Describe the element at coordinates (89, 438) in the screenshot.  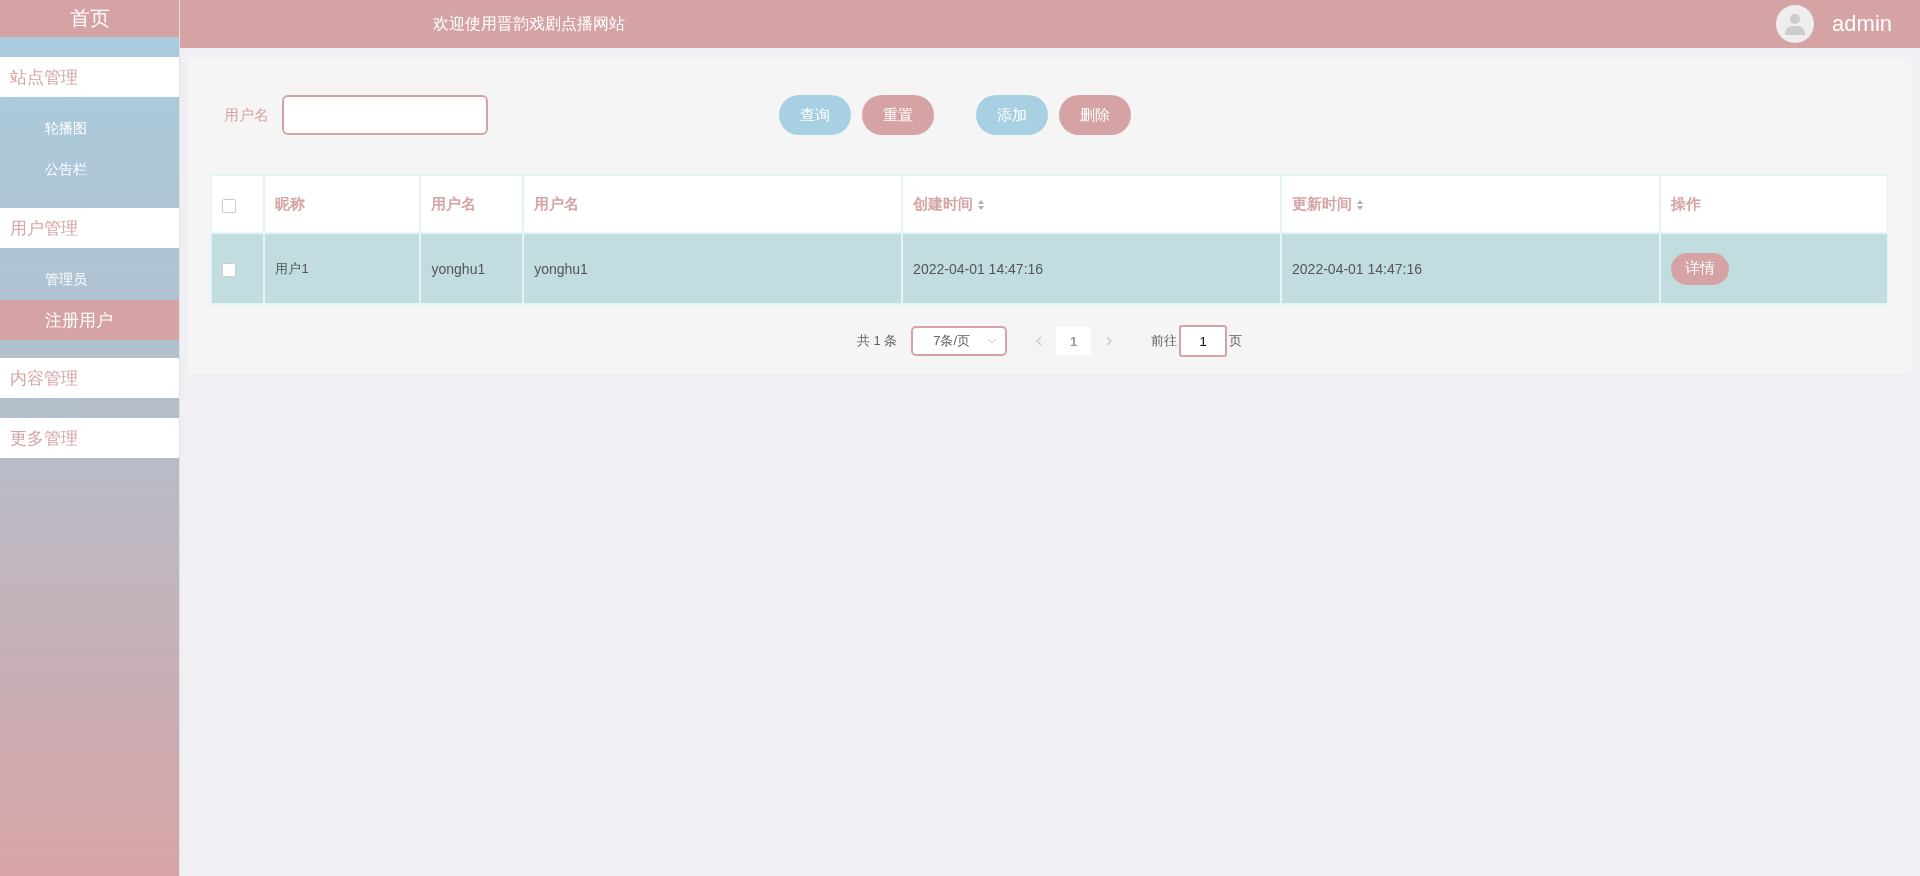
I see `menu-group: 更多管理` at that location.